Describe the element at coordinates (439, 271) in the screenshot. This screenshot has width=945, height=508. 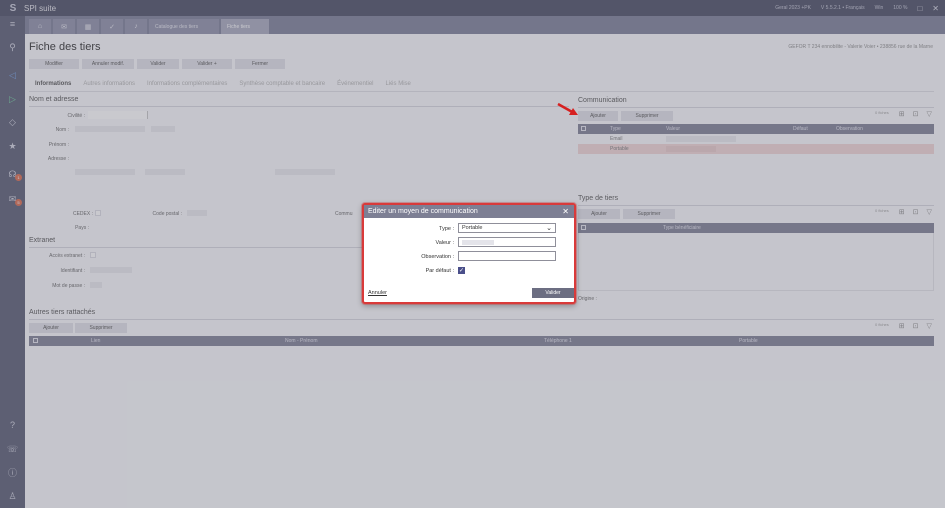
I see `par-defaut-label: Par défaut :` at that location.